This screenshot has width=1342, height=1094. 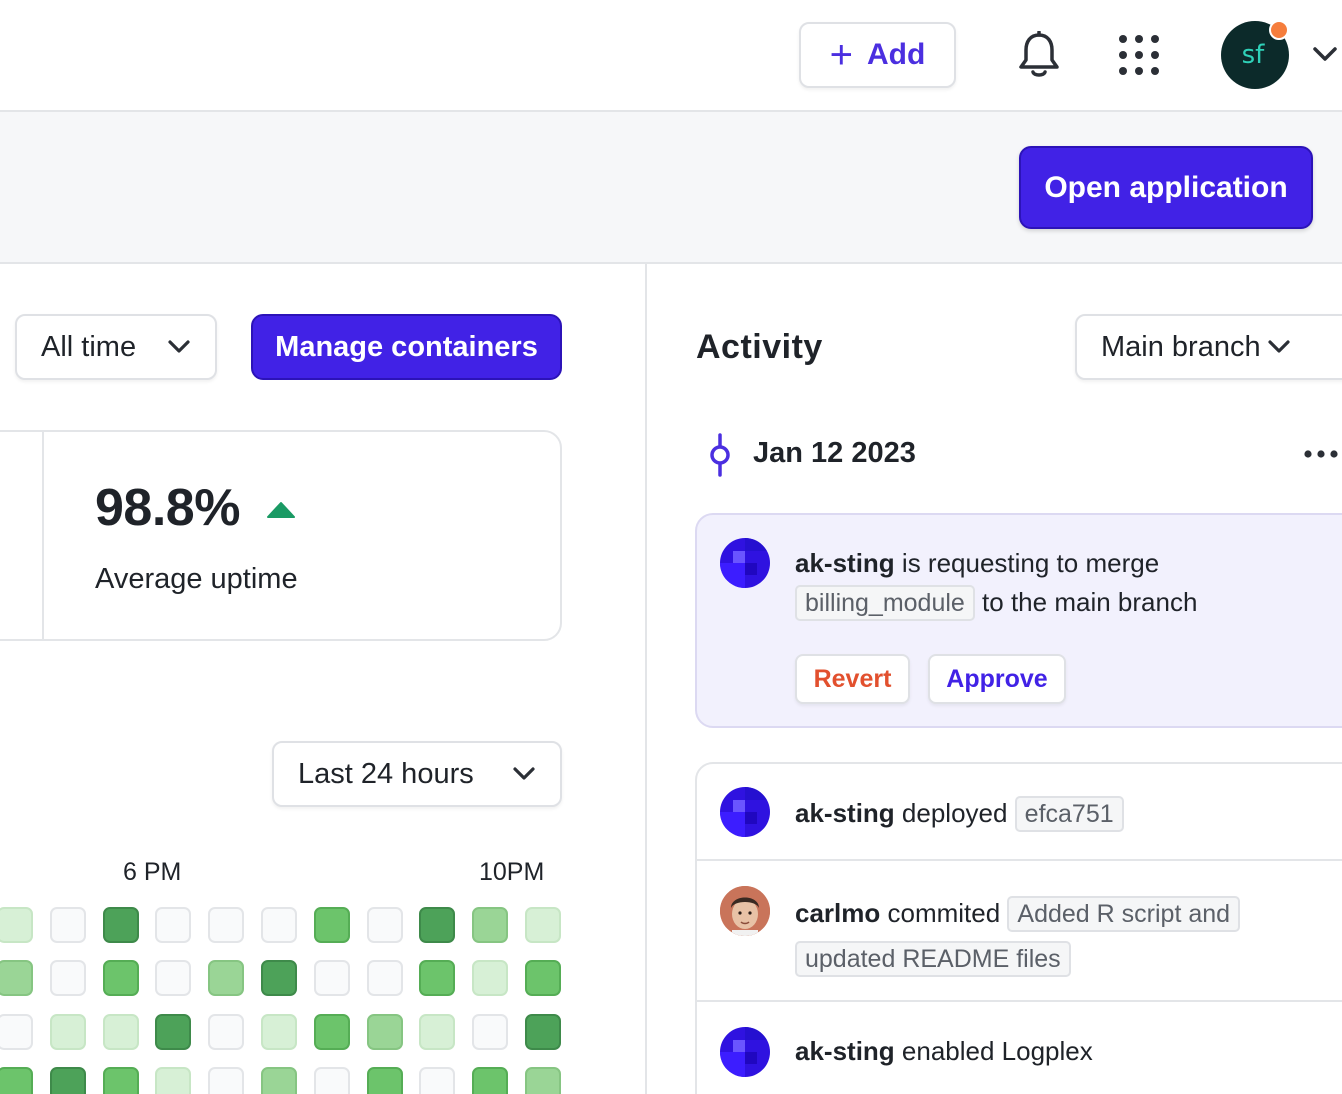 I want to click on merge-request-text: ak-sting is requesting to merge, so click(x=977, y=563).